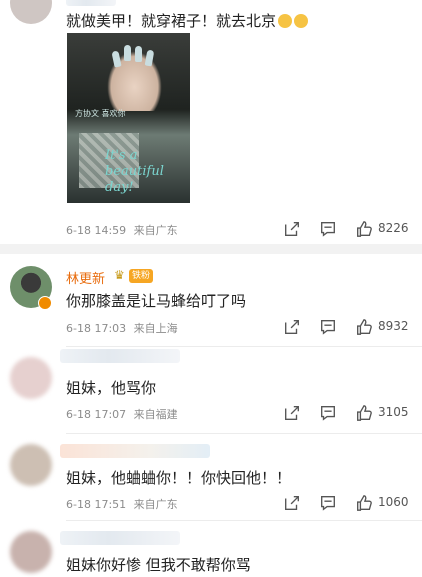  I want to click on comment-meta: 6-18 17:51 来自广东, so click(124, 504).